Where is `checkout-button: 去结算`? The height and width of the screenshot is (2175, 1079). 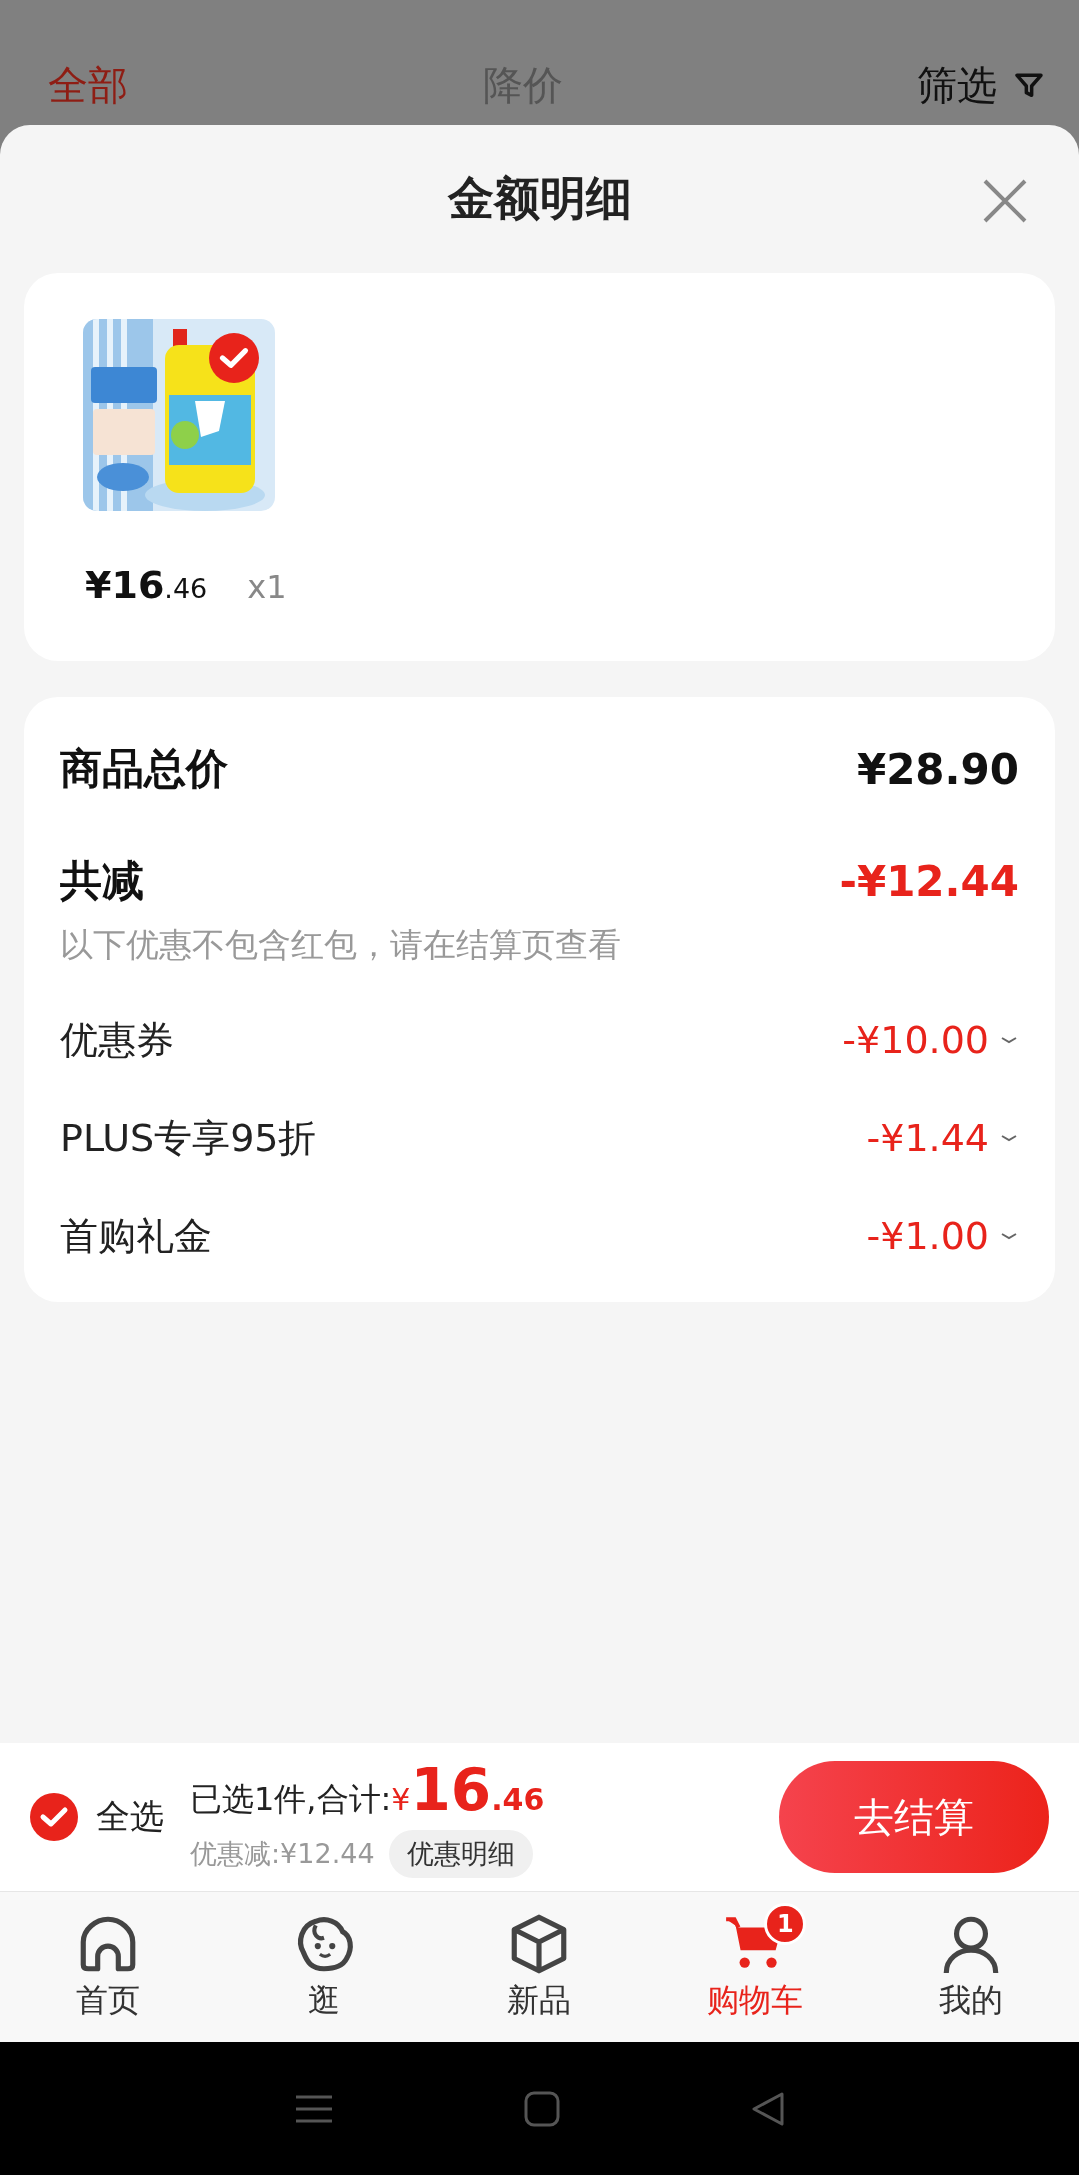 checkout-button: 去结算 is located at coordinates (914, 1817).